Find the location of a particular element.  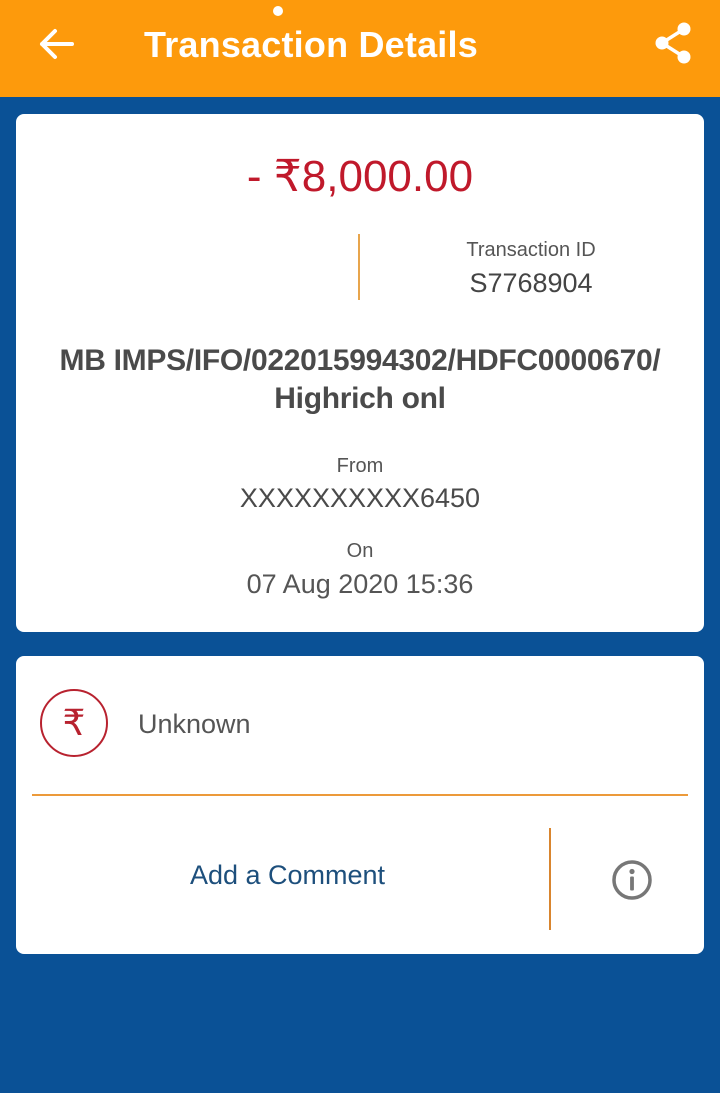

transaction-id-label: Transaction ID is located at coordinates (531, 250).